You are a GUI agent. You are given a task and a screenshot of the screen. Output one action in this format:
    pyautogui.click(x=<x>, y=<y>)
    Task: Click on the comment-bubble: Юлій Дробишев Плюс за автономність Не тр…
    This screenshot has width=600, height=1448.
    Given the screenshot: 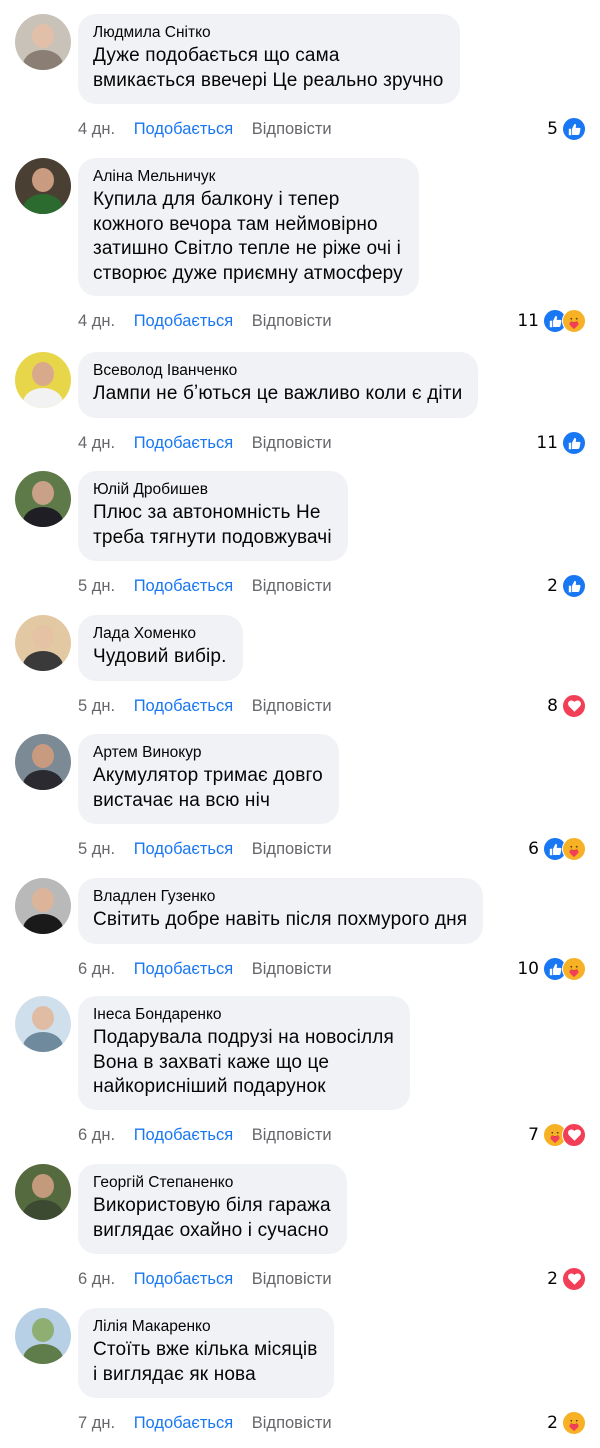 What is the action you would take?
    pyautogui.click(x=213, y=516)
    